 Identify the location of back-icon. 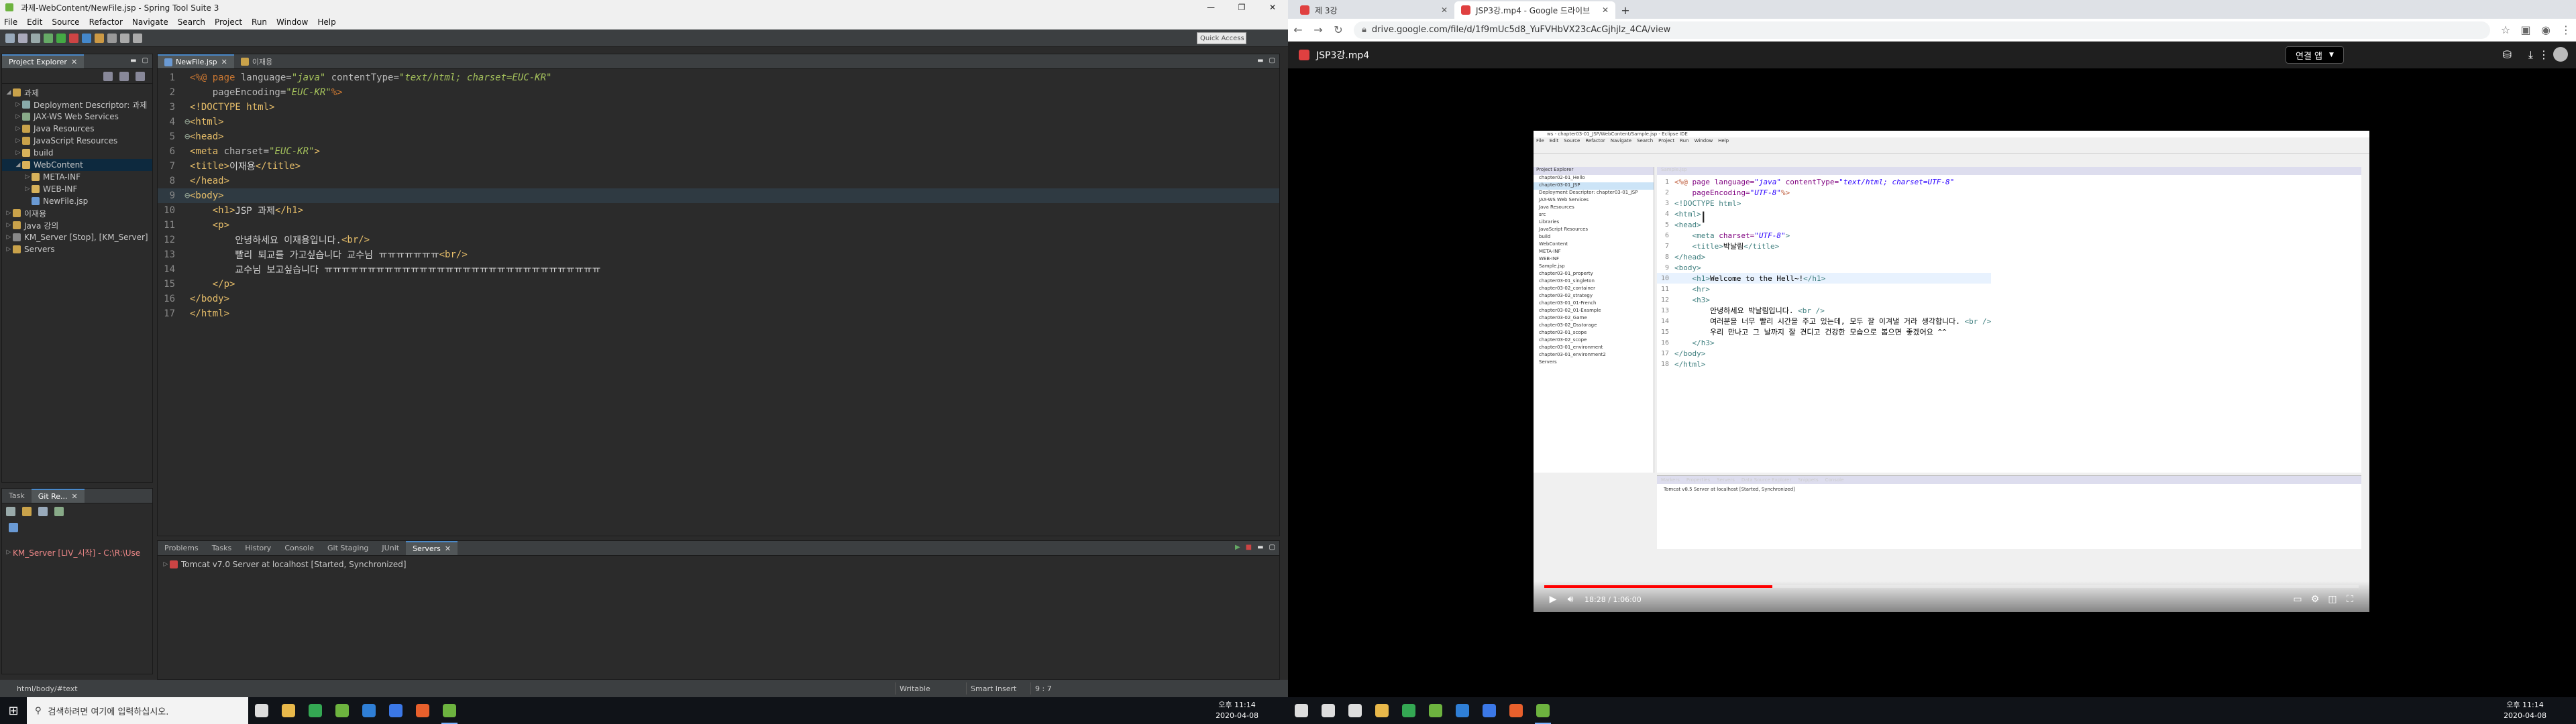
(124, 38).